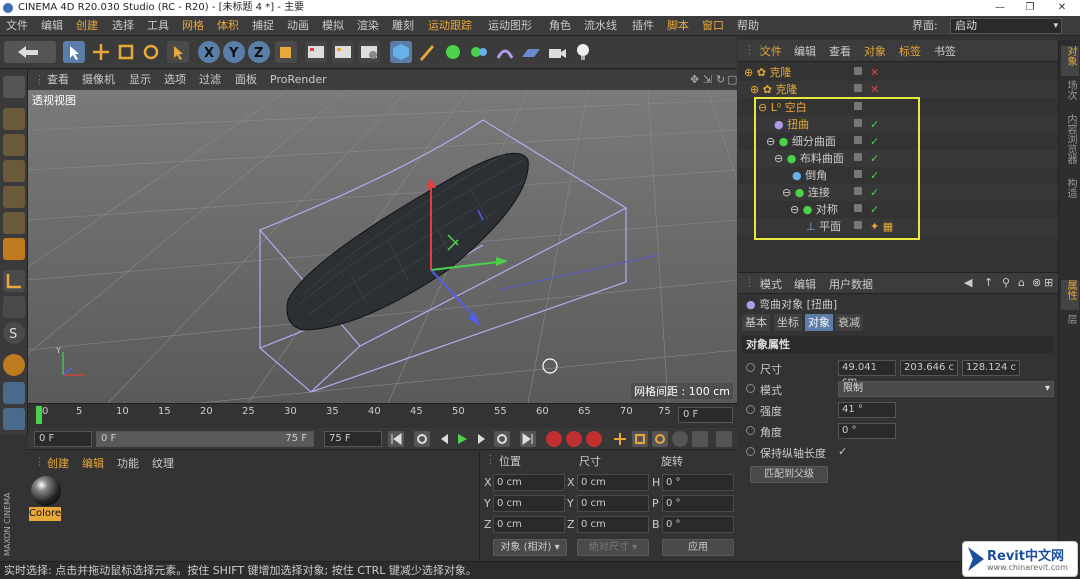 The image size is (1080, 579). I want to click on keep-length-checkbox: ✓, so click(842, 451).